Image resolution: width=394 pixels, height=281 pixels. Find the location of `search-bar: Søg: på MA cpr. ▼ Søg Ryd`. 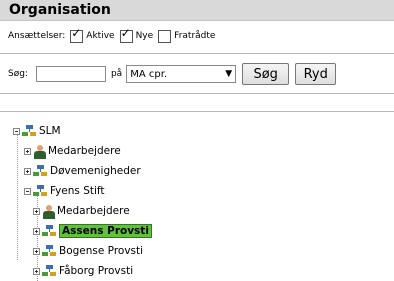

search-bar: Søg: på MA cpr. ▼ Søg Ryd is located at coordinates (175, 74).